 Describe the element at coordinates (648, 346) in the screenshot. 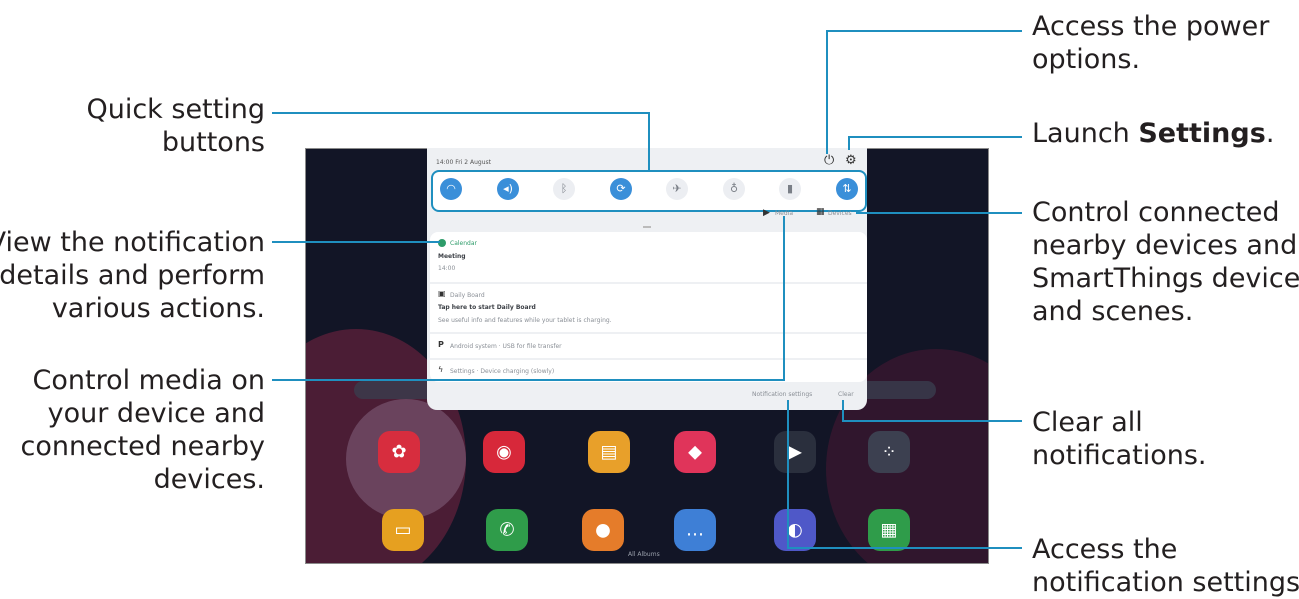

I see `notification-card-android-system: P Android system · USB for file transfer` at that location.